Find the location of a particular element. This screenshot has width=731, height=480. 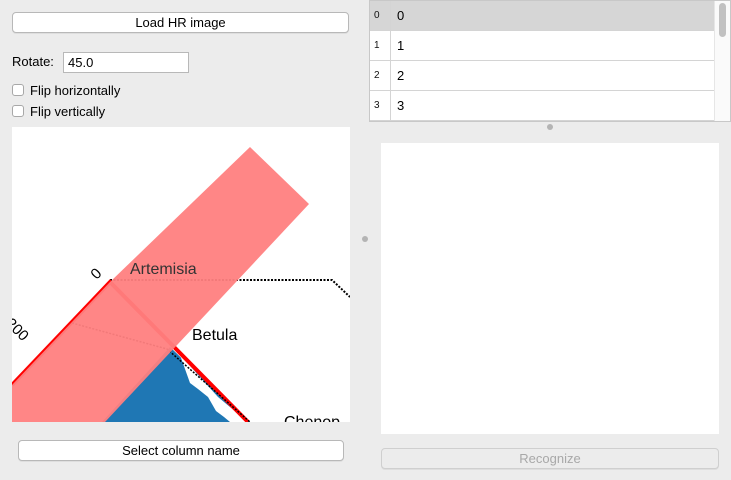

axis-label-200: 200 is located at coordinates (22, 330).